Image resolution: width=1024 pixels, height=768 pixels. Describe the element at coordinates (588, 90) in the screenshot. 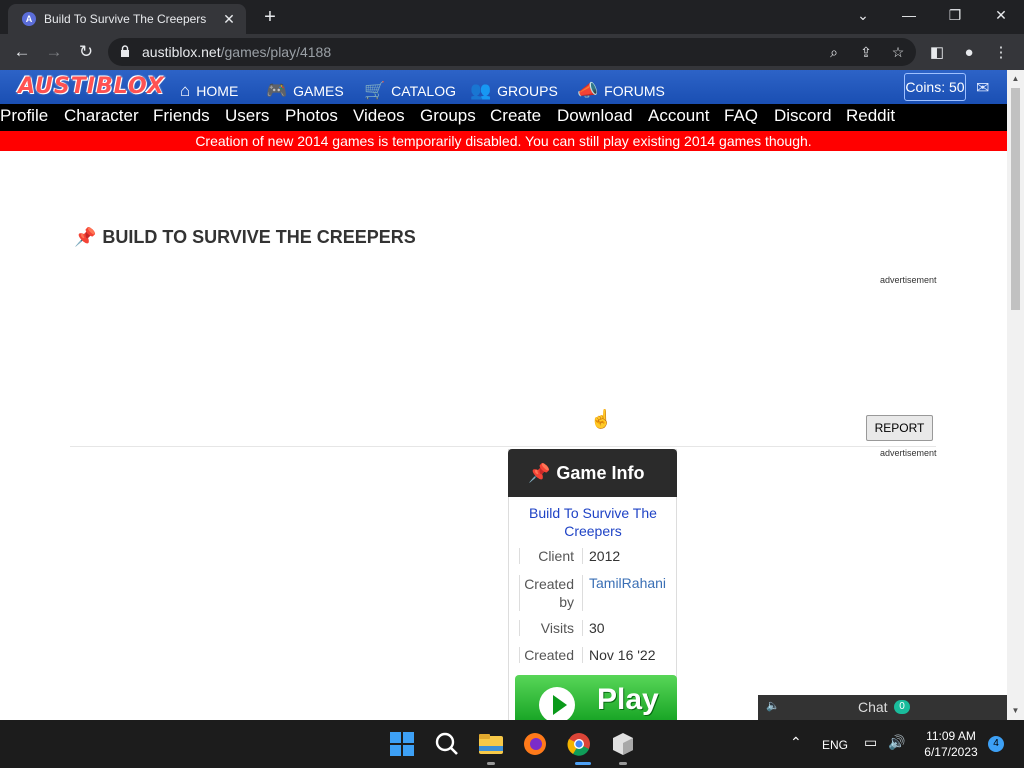

I see `megaphone-icon: 📣` at that location.